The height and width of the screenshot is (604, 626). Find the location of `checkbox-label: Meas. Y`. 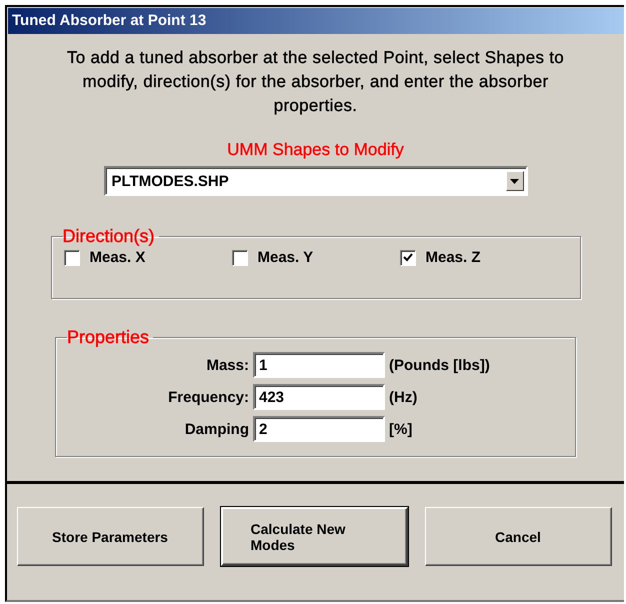

checkbox-label: Meas. Y is located at coordinates (286, 257).